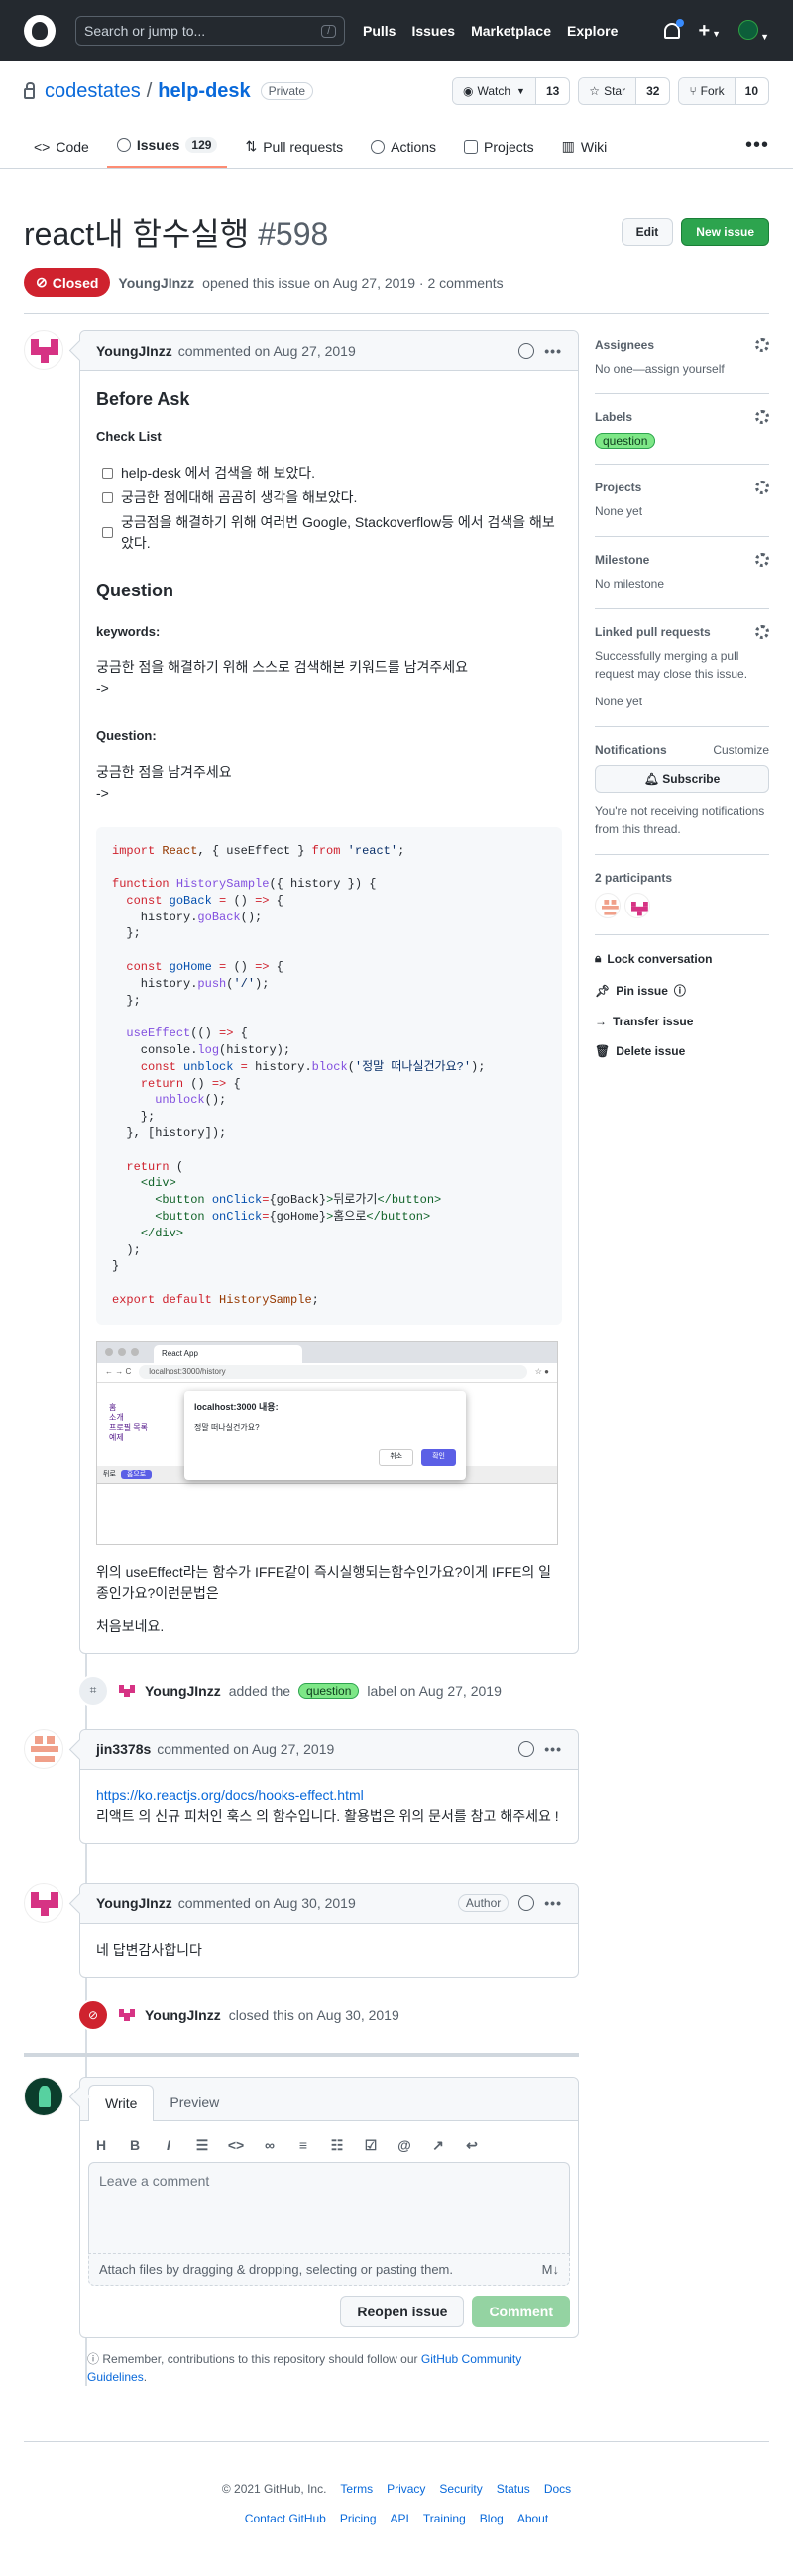 The image size is (793, 2576). Describe the element at coordinates (101, 2146) in the screenshot. I see `heading-icon: H` at that location.